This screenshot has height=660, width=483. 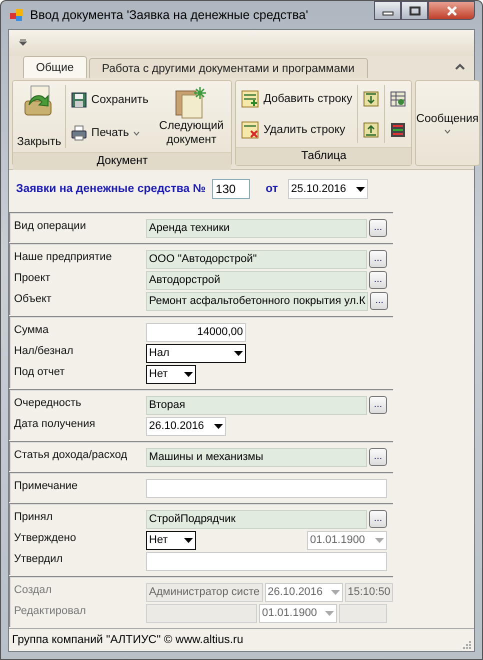 What do you see at coordinates (39, 116) in the screenshot?
I see `close-document-button: Закрыть` at bounding box center [39, 116].